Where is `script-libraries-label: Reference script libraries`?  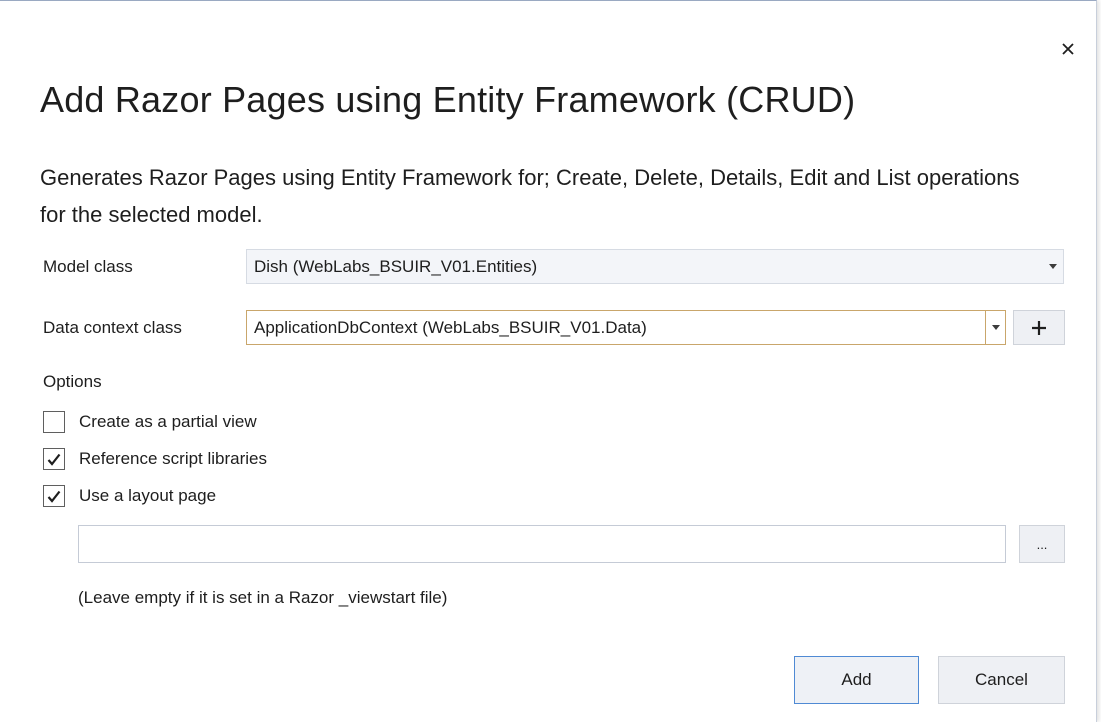 script-libraries-label: Reference script libraries is located at coordinates (173, 458).